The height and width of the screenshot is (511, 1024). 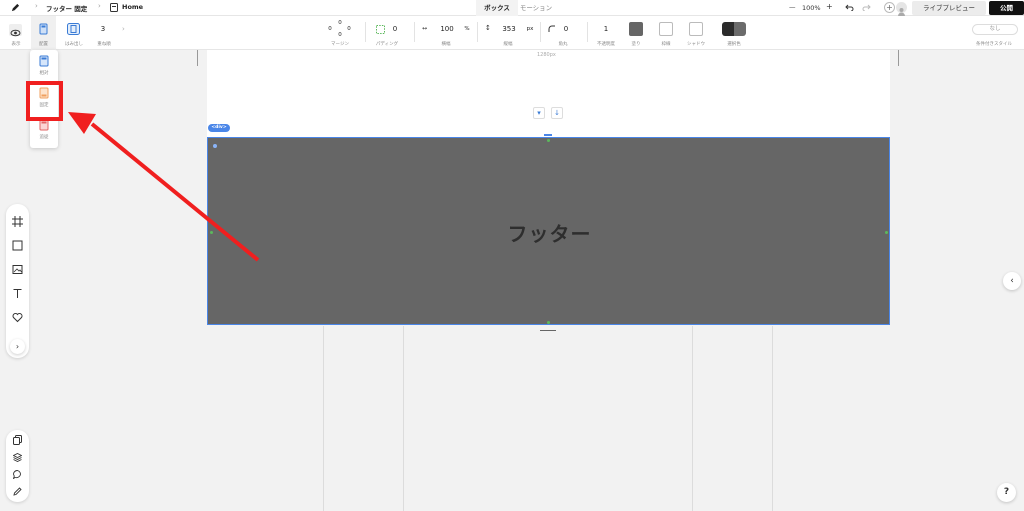 What do you see at coordinates (539, 113) in the screenshot?
I see `add-section-above-button: ▾` at bounding box center [539, 113].